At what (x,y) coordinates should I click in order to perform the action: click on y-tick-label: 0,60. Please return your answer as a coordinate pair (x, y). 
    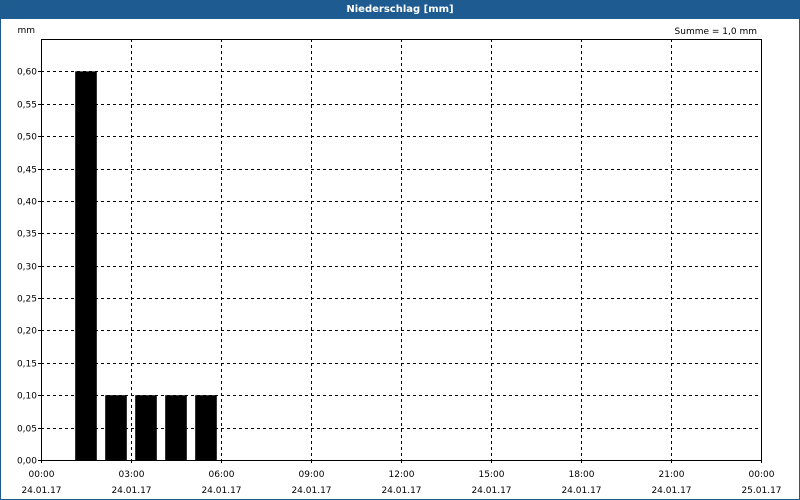
    Looking at the image, I should click on (27, 73).